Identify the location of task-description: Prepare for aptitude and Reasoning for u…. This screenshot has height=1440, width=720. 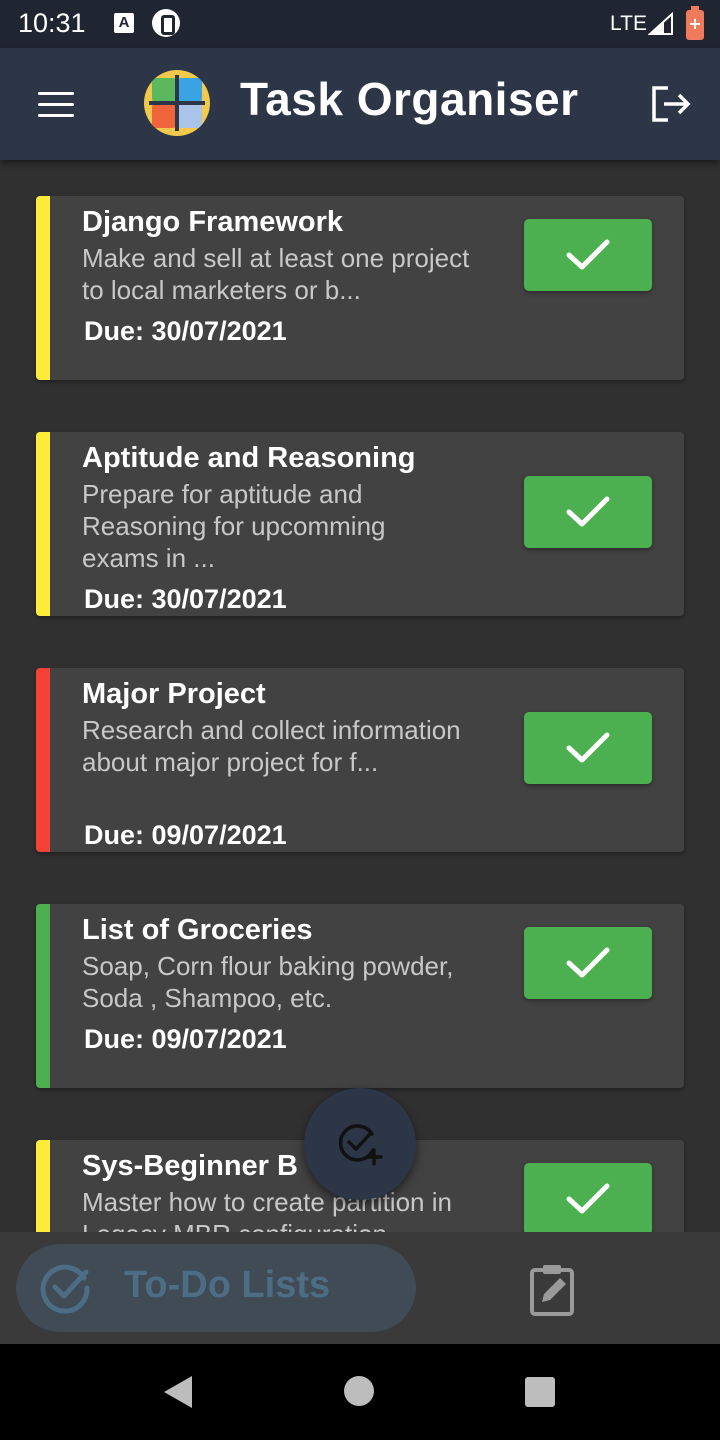
(234, 526).